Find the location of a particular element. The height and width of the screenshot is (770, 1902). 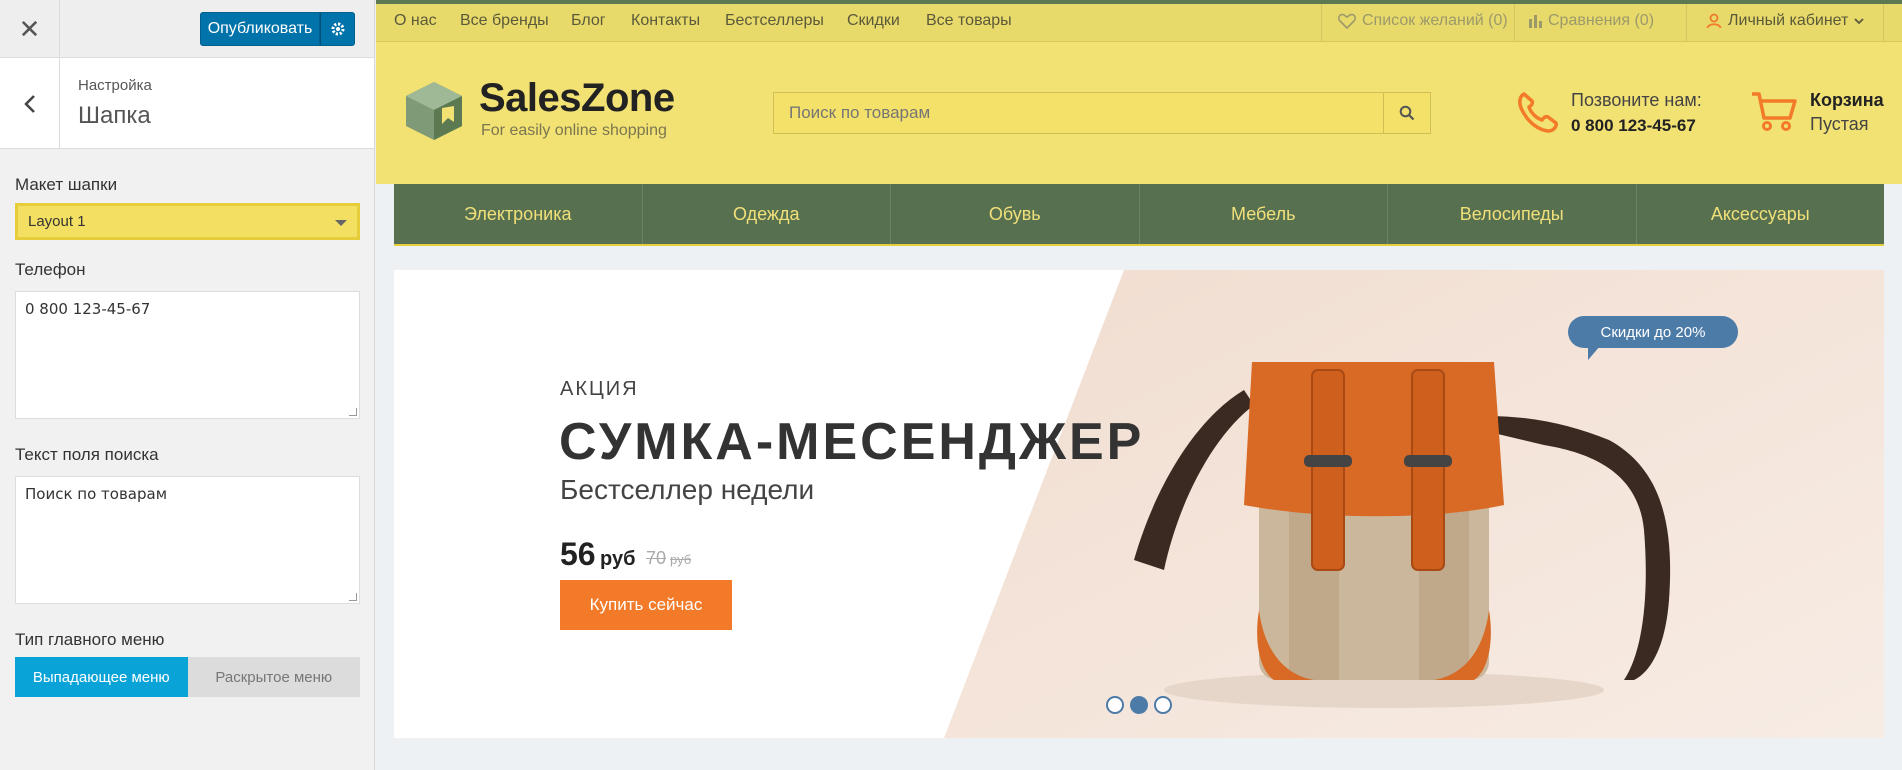

topnav-all-products: Все товары is located at coordinates (969, 21).